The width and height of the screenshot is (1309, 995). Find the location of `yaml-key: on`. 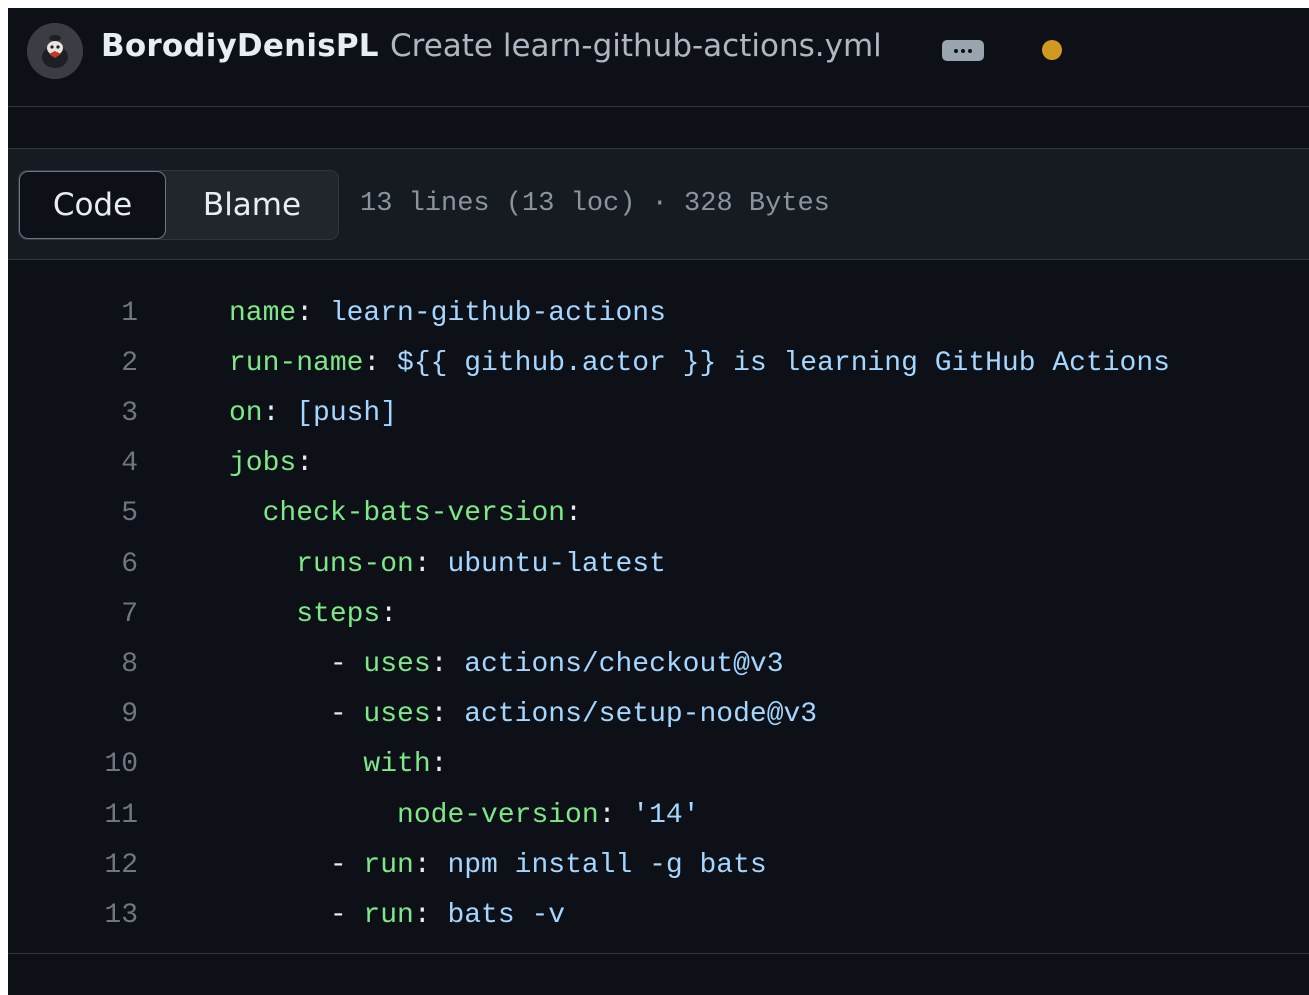

yaml-key: on is located at coordinates (246, 413).